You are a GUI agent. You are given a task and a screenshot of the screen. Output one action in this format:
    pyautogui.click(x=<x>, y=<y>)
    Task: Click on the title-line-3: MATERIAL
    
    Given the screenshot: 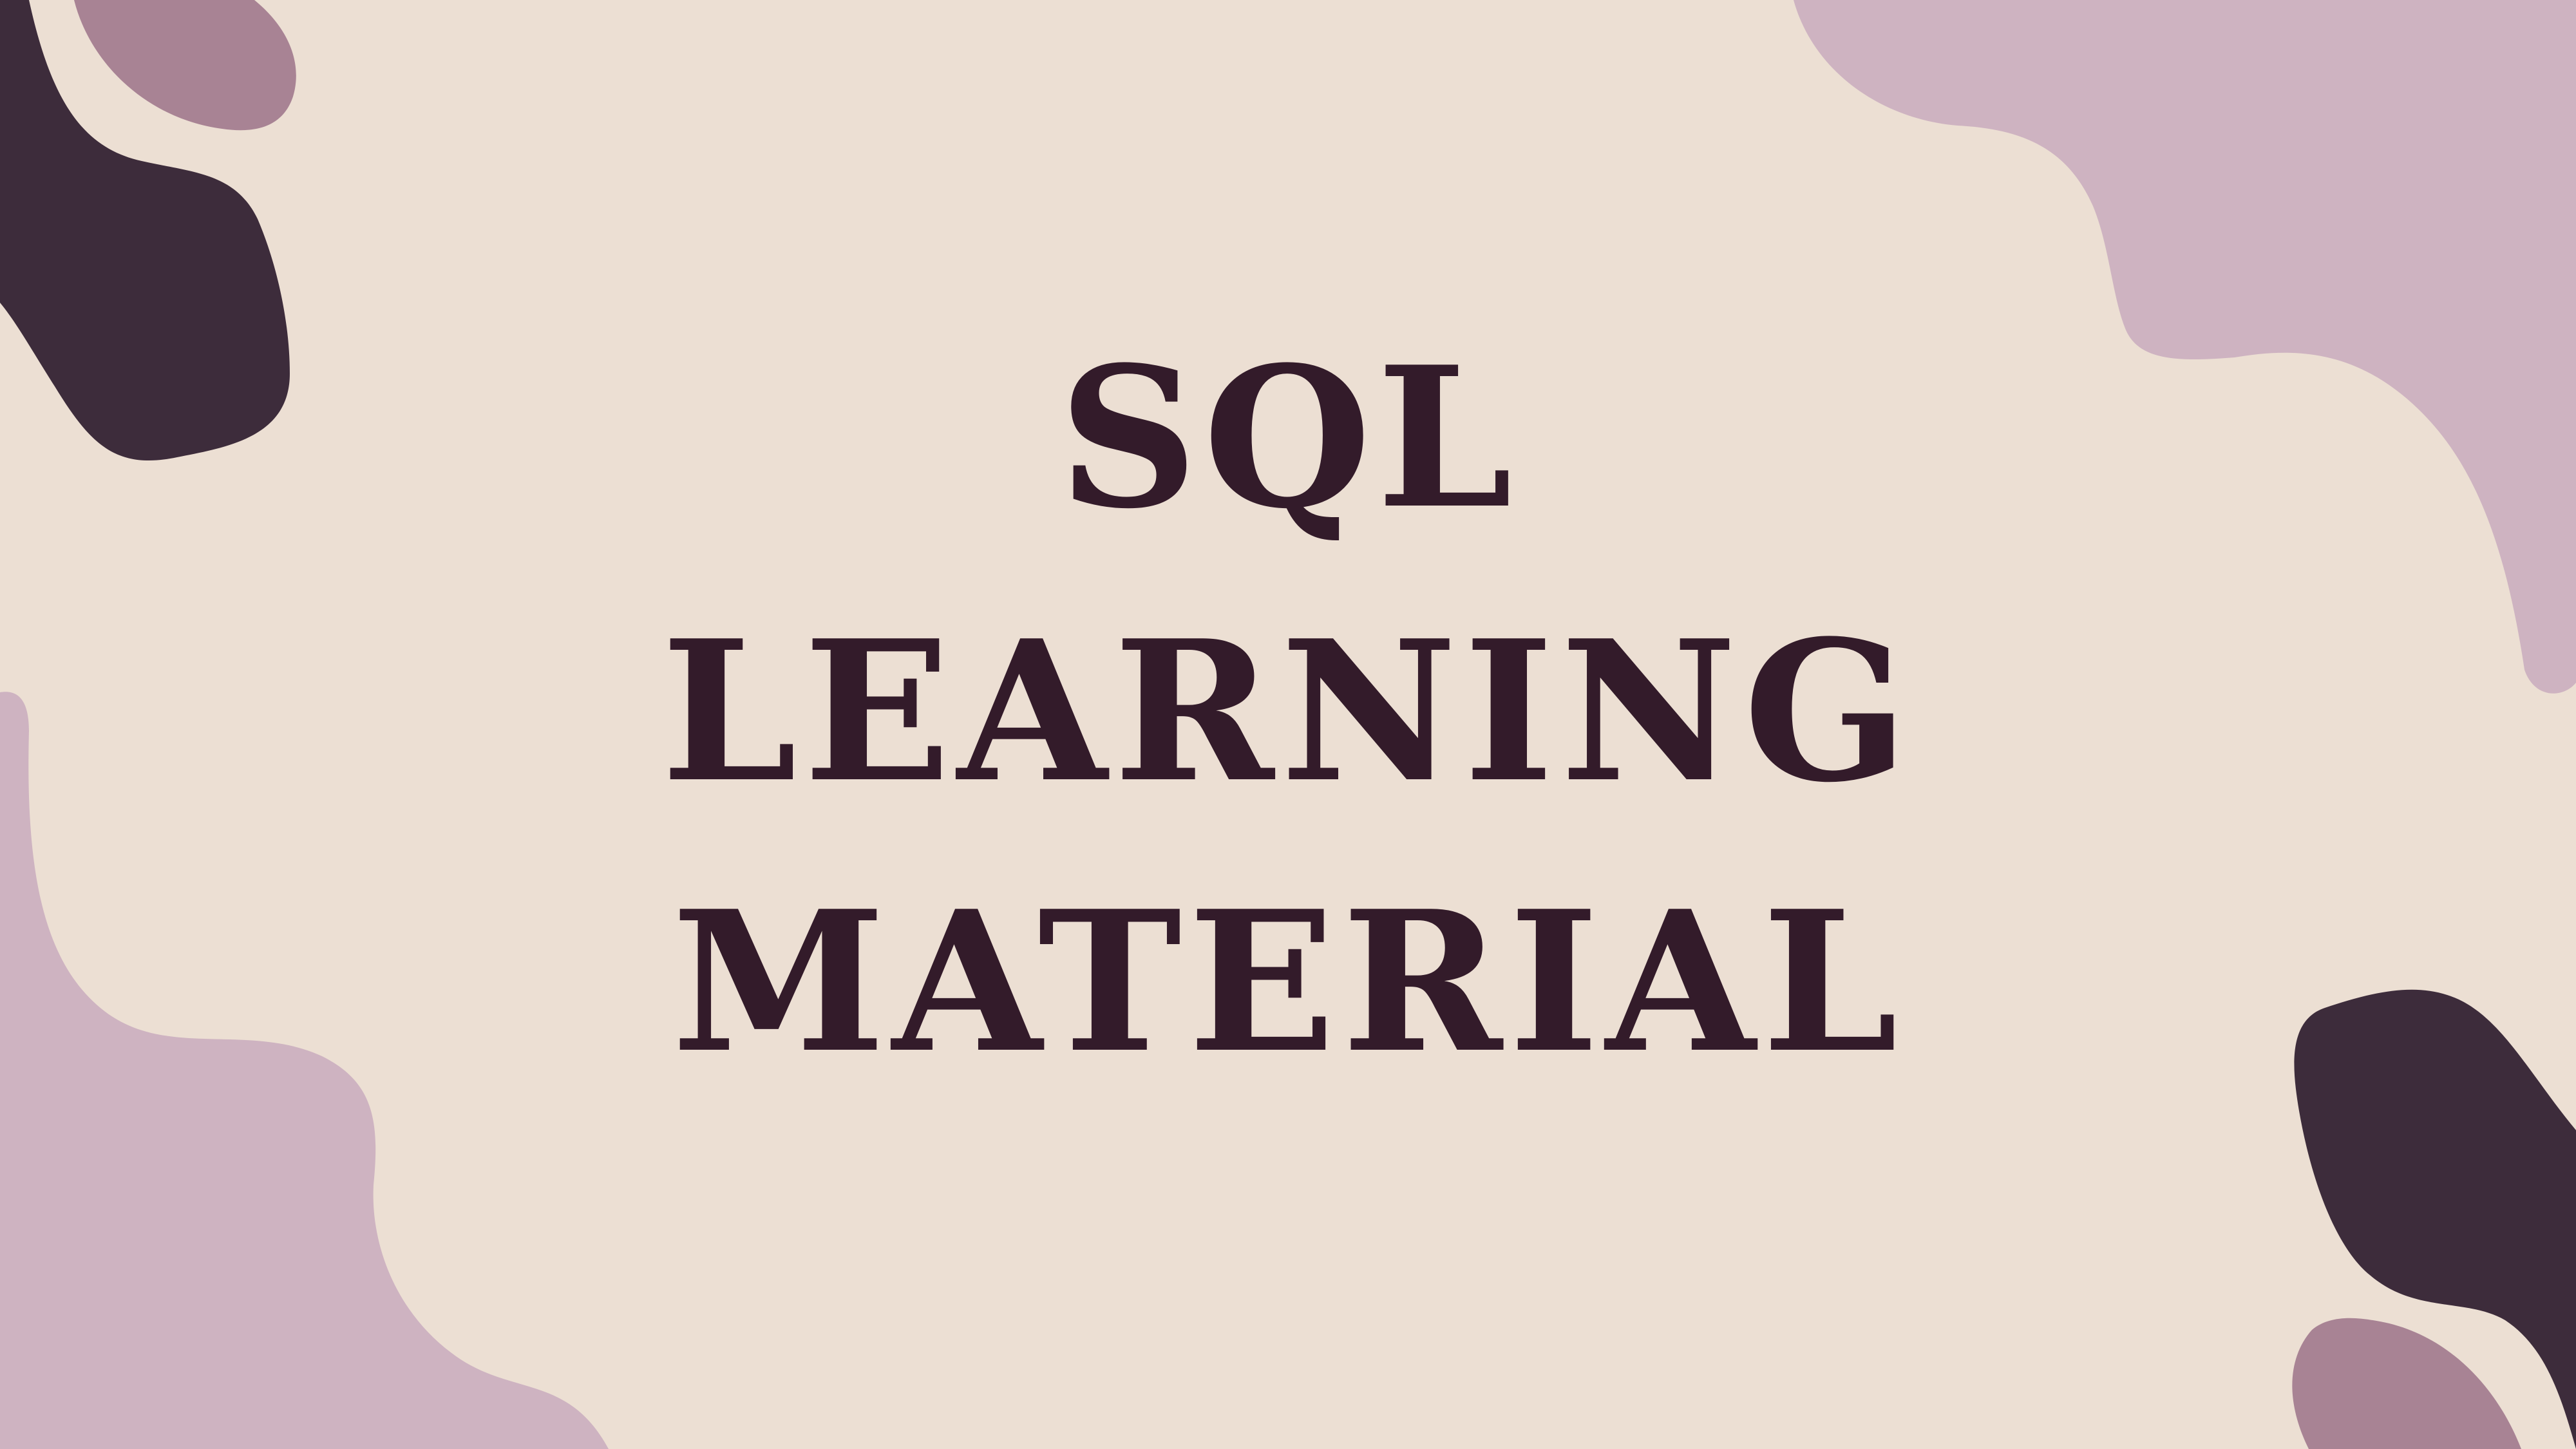 What is the action you would take?
    pyautogui.click(x=1288, y=981)
    